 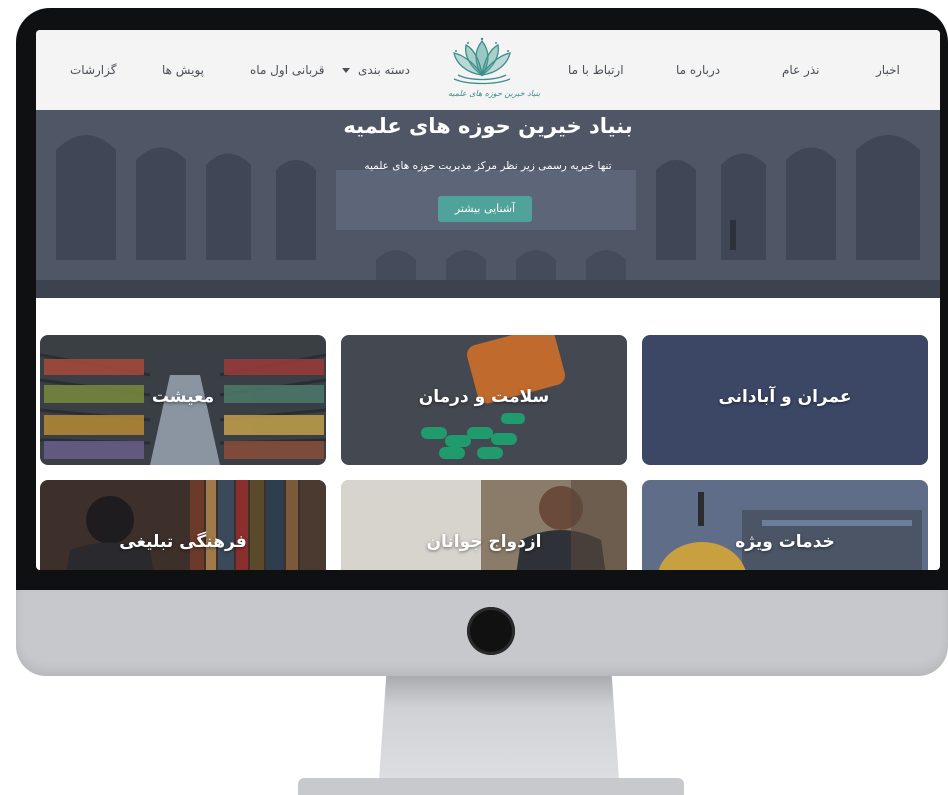 I want to click on caret-down-icon, so click(x=346, y=70).